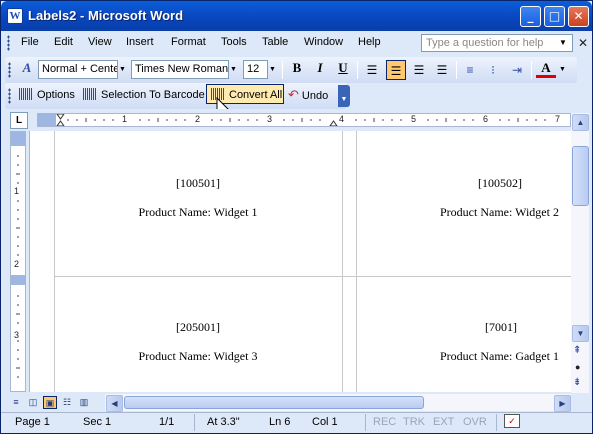 This screenshot has width=593, height=434. What do you see at coordinates (198, 198) in the screenshot?
I see `label-cell-1: [100501] Product Name: Widget 1` at bounding box center [198, 198].